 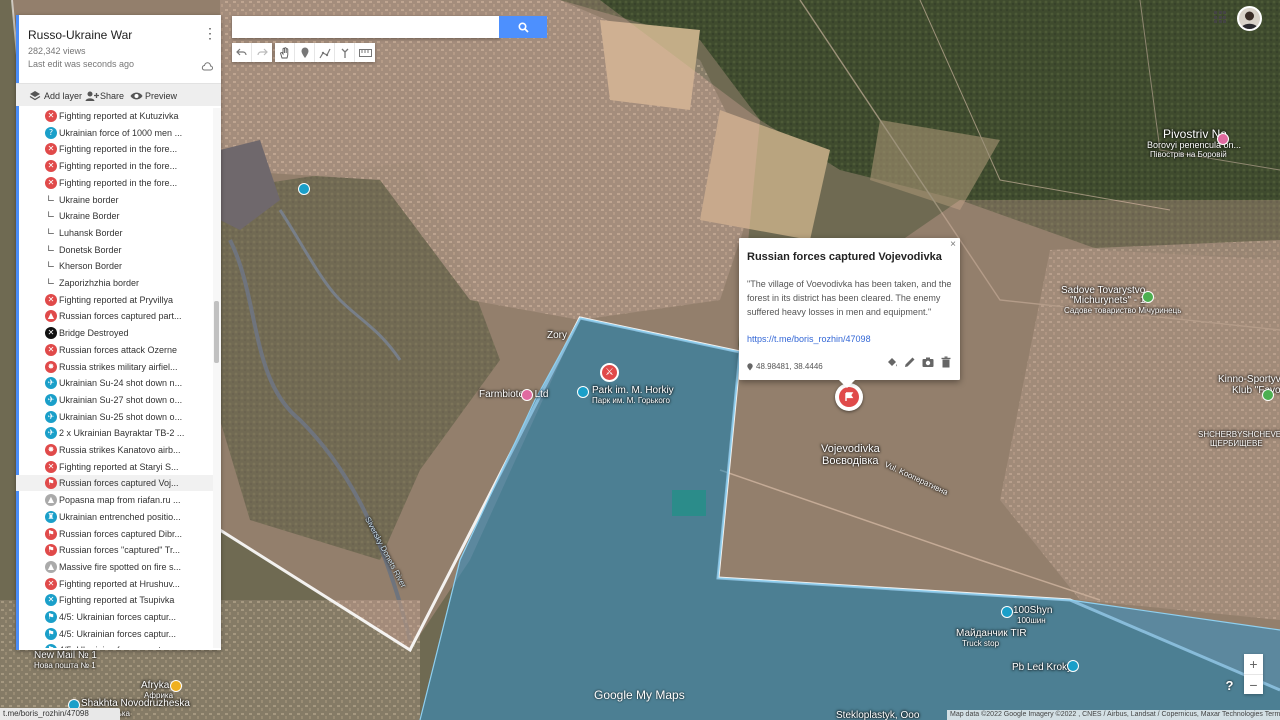 What do you see at coordinates (639, 695) in the screenshot?
I see `google-my-maps-logo: Google My Maps` at bounding box center [639, 695].